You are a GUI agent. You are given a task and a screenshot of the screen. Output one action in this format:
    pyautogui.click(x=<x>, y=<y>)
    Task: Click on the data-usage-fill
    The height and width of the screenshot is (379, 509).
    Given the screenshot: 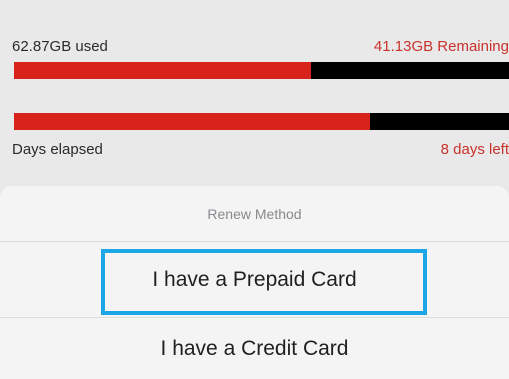 What is the action you would take?
    pyautogui.click(x=162, y=70)
    